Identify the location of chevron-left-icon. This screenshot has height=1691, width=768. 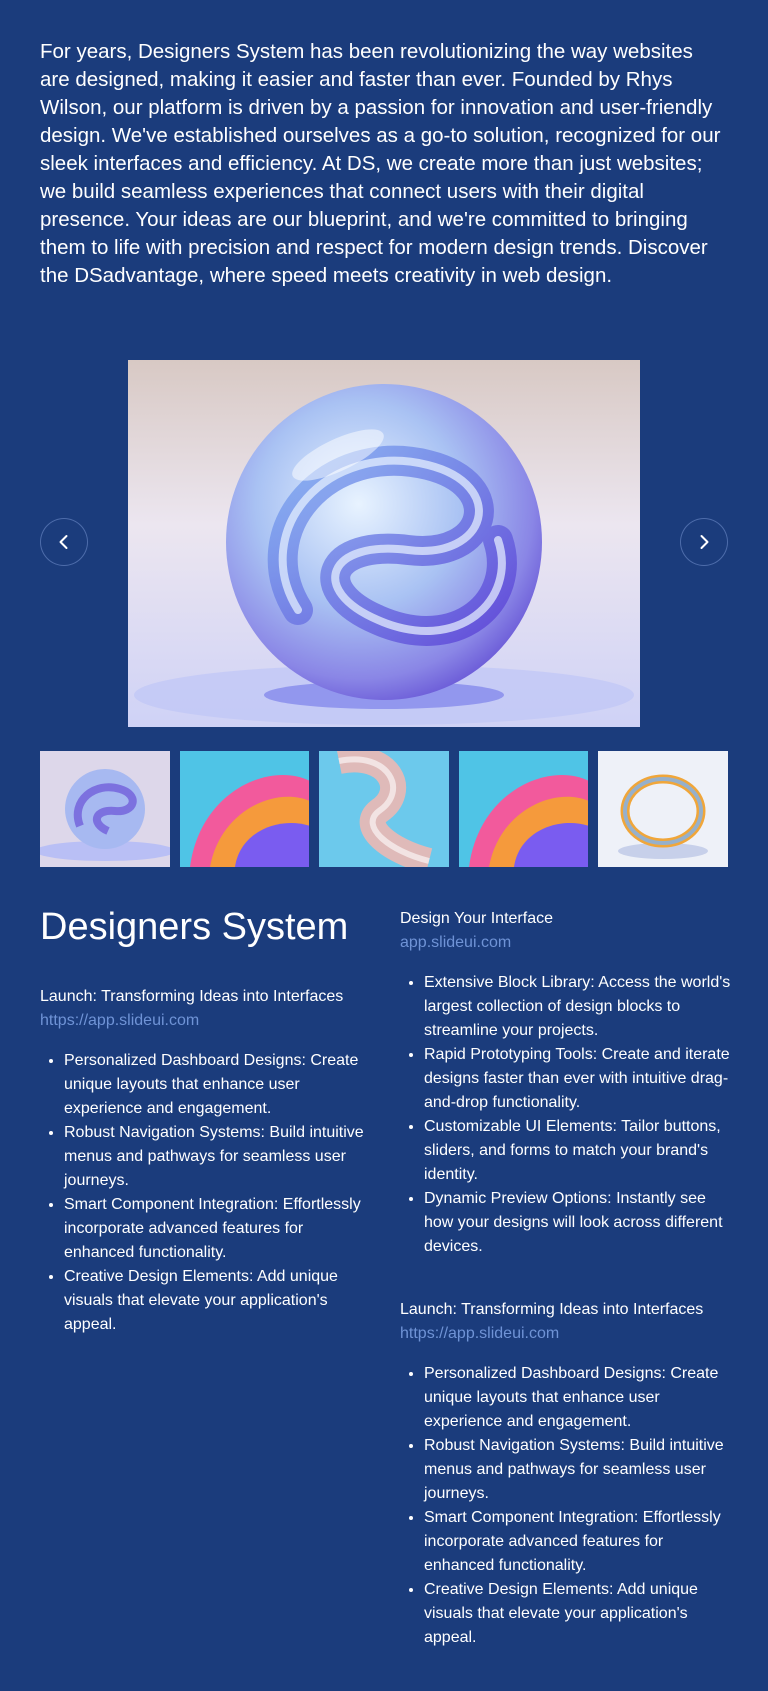
(63, 542).